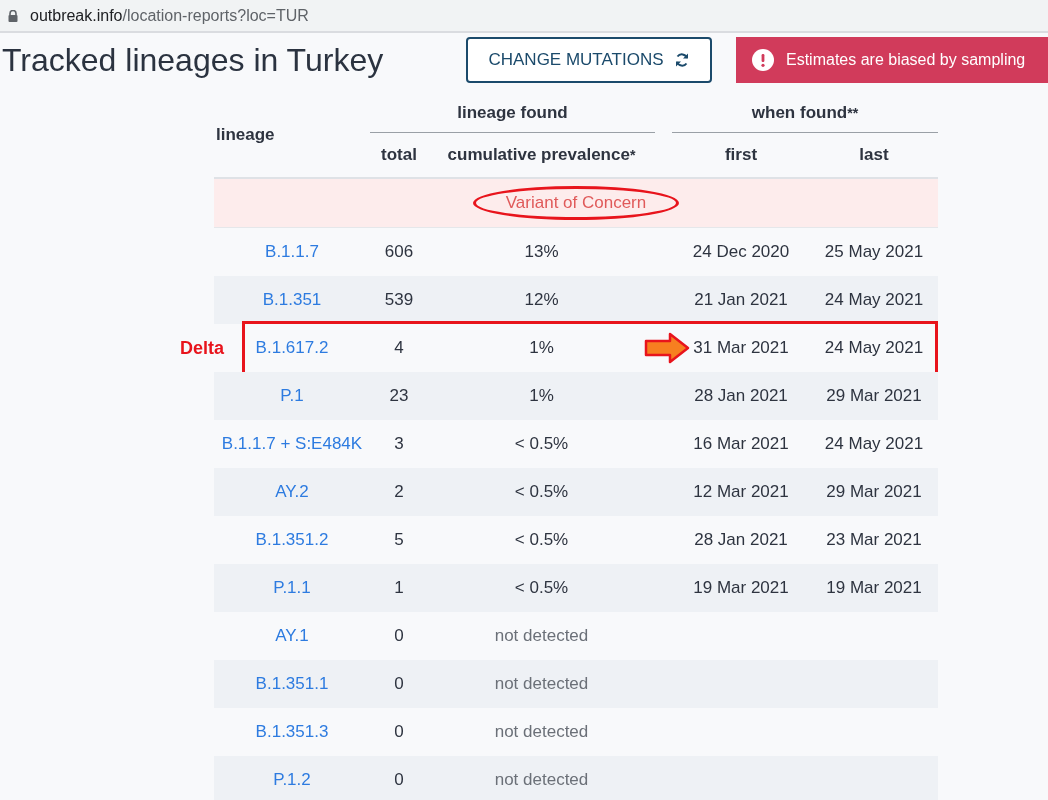 Image resolution: width=1048 pixels, height=800 pixels. Describe the element at coordinates (512, 113) in the screenshot. I see `column-group-header: lineage found` at that location.